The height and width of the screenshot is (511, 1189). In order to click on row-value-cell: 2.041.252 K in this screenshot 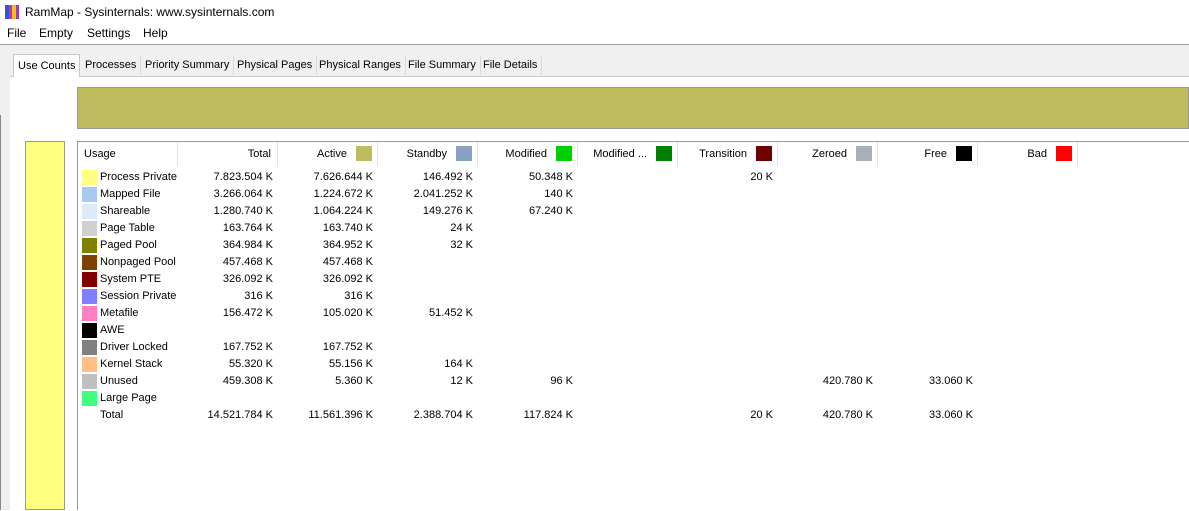, I will do `click(443, 194)`.